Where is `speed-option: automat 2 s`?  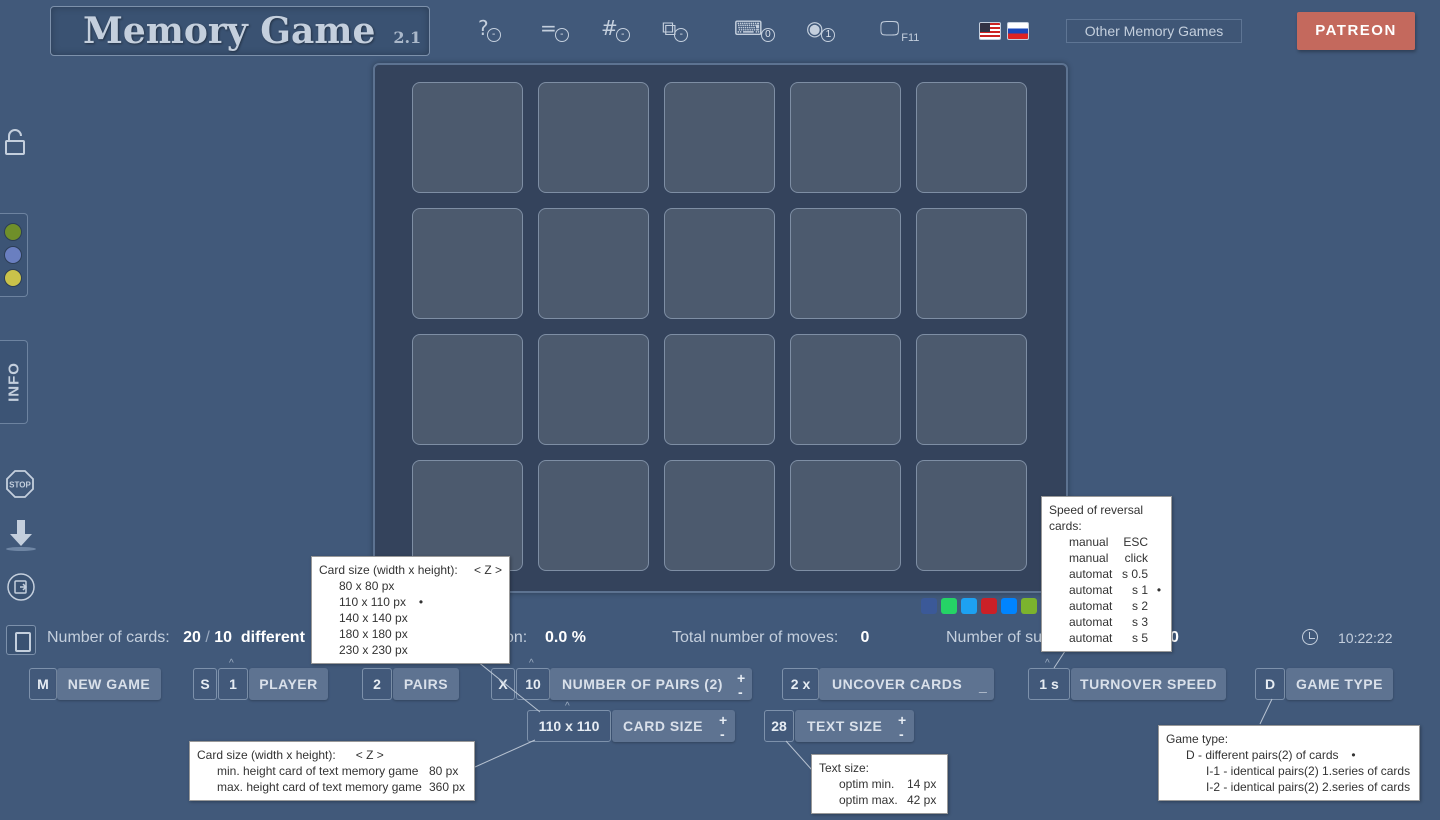 speed-option: automat 2 s is located at coordinates (1106, 606).